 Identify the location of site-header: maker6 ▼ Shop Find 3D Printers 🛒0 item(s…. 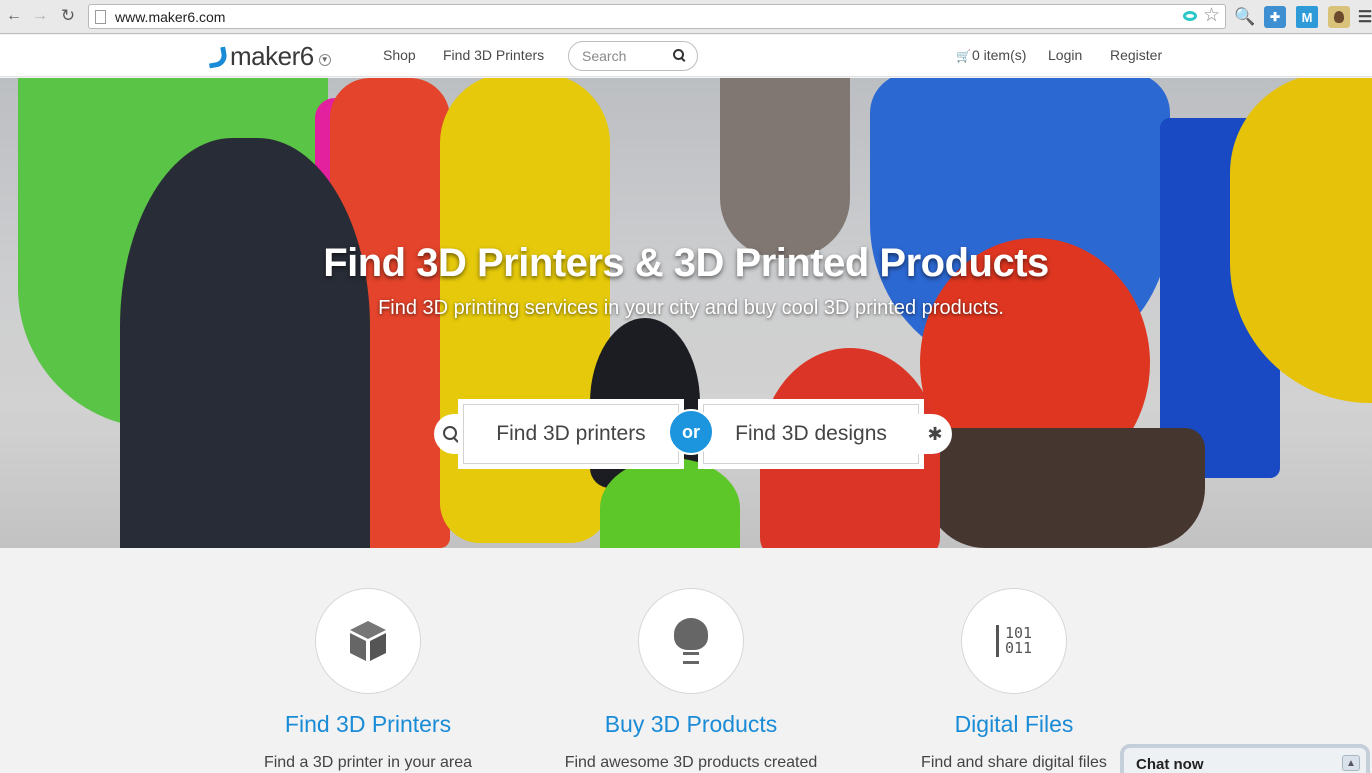
(686, 56).